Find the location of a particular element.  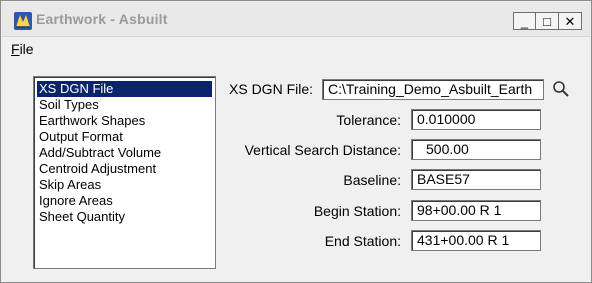

vertical-search-distance-label: Vertical Search Distance: is located at coordinates (322, 150).